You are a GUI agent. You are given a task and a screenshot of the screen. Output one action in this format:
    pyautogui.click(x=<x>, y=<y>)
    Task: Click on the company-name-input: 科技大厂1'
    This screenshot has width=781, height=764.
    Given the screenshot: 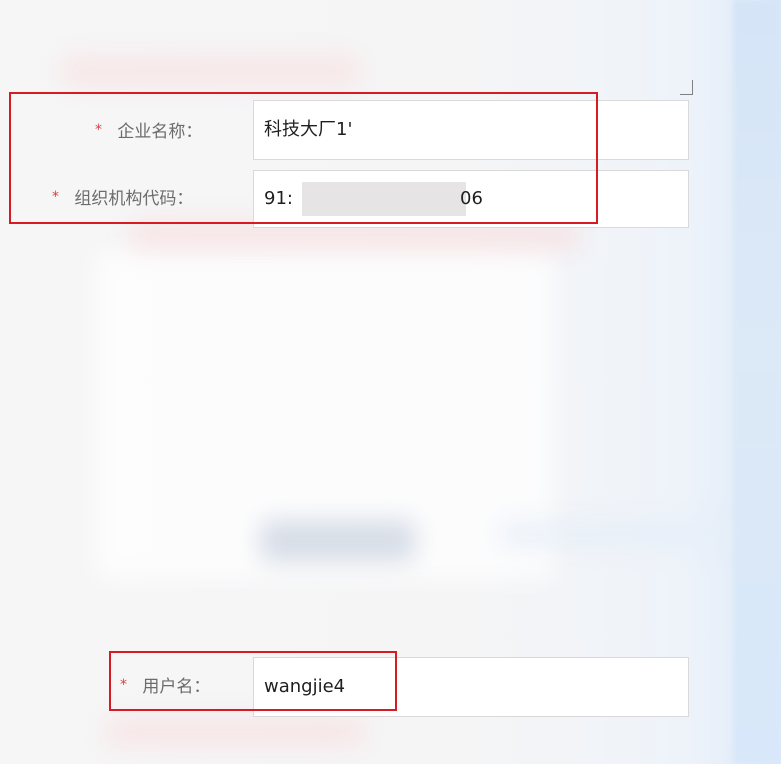 What is the action you would take?
    pyautogui.click(x=471, y=130)
    